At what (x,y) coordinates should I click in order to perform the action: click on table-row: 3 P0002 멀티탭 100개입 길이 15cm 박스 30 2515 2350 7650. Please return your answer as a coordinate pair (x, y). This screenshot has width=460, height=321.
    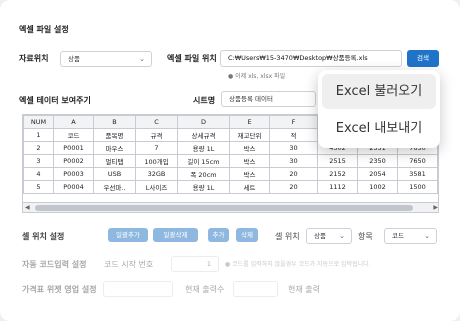
    Looking at the image, I should click on (230, 161).